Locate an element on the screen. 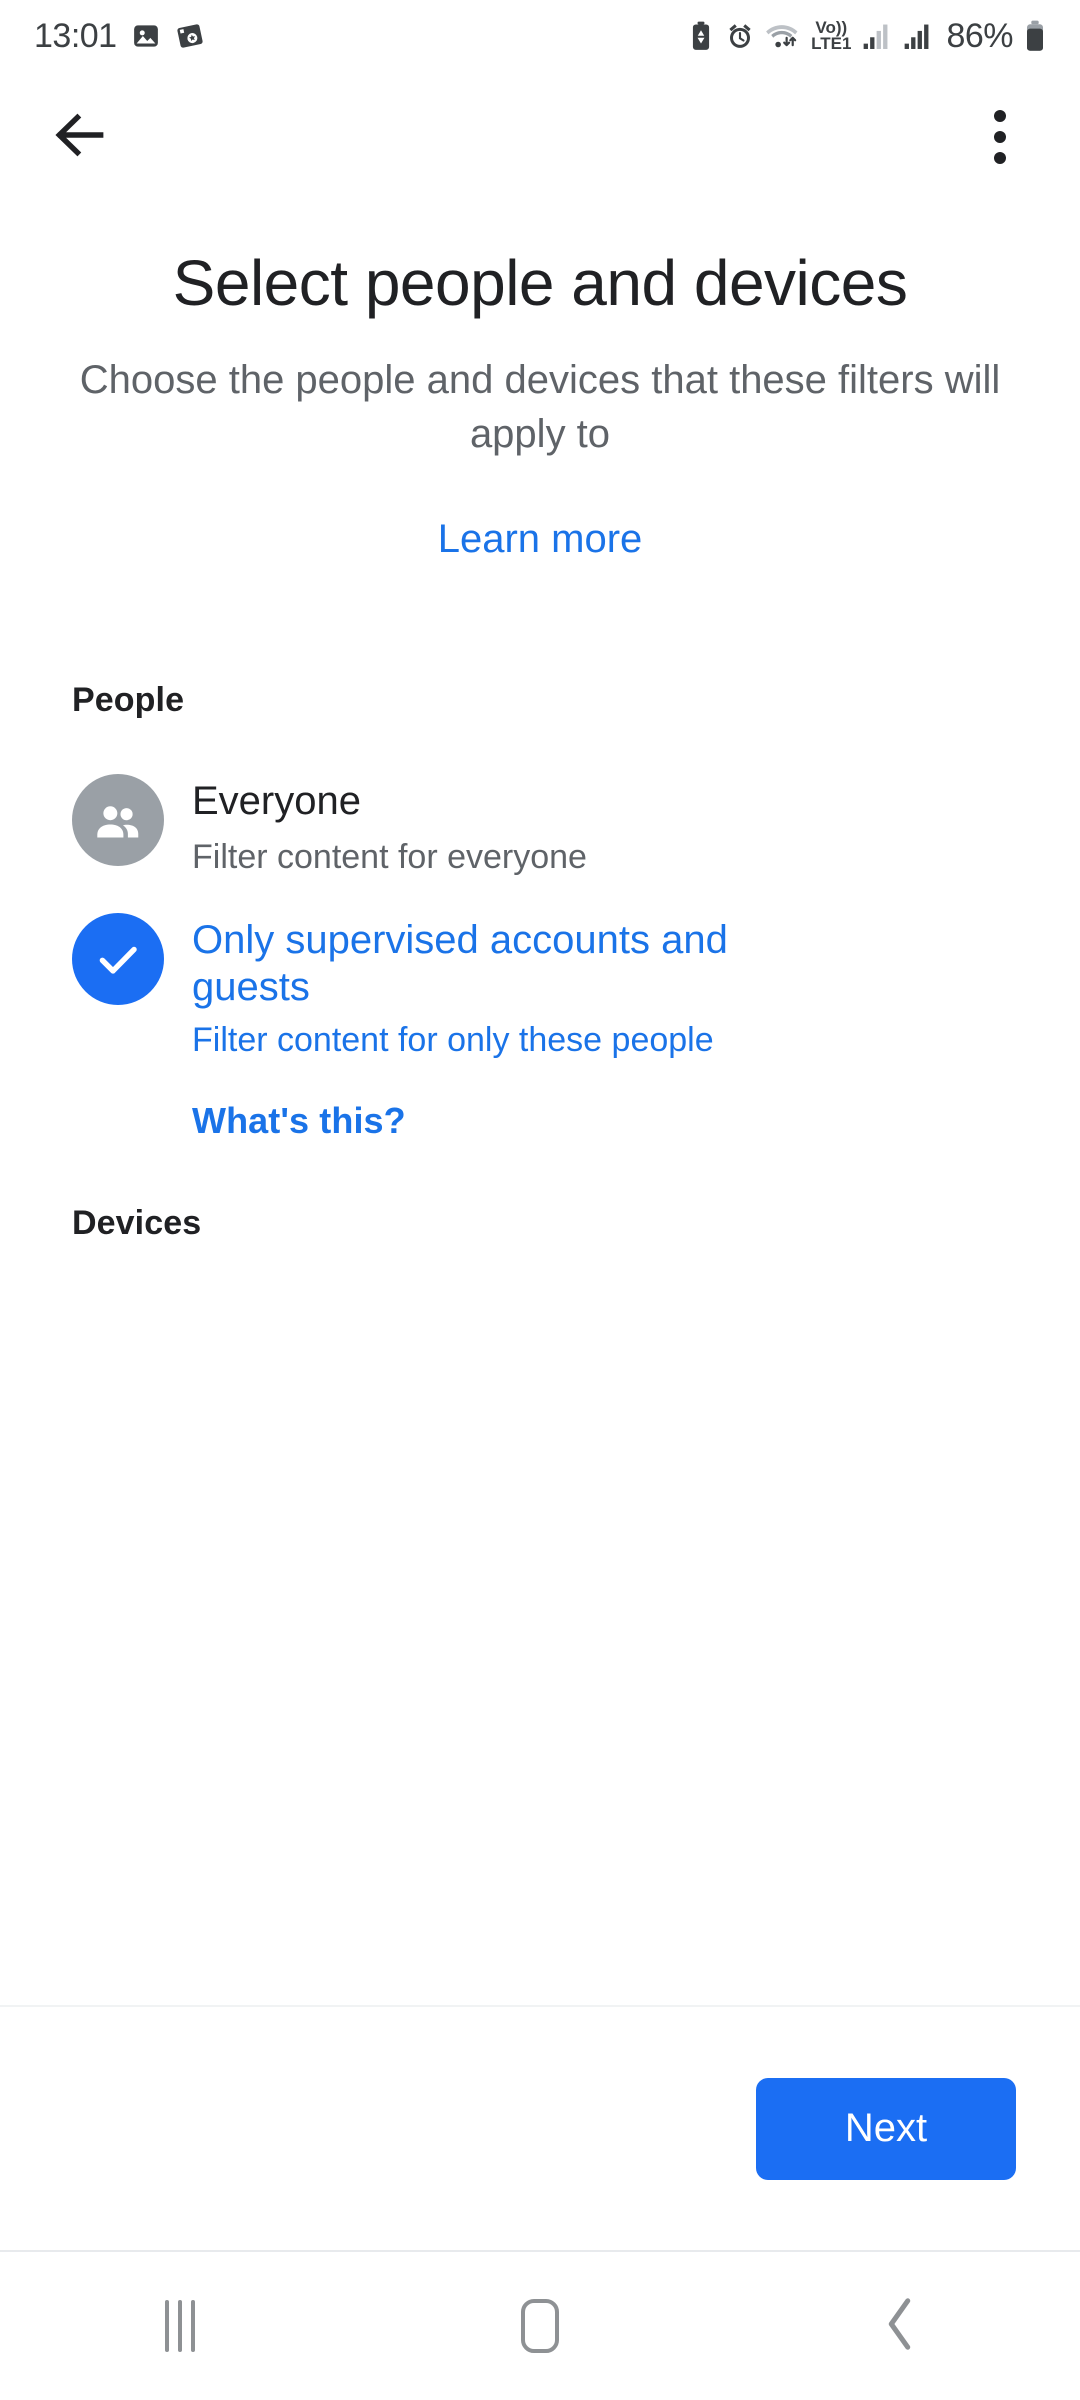 The image size is (1080, 2400). signal-sim1-icon is located at coordinates (877, 36).